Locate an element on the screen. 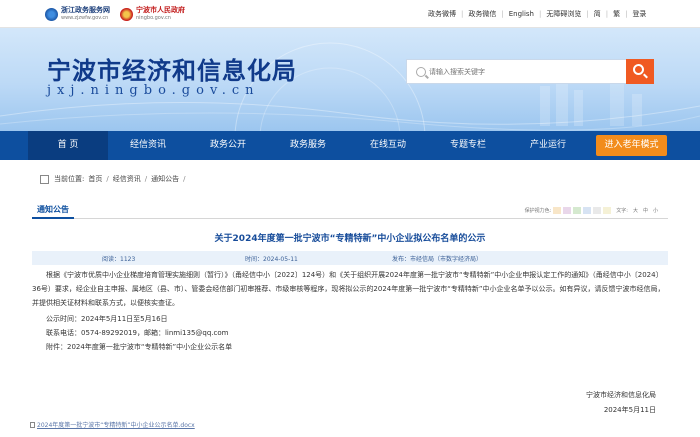  link-weibo: 政务微博 is located at coordinates (442, 14).